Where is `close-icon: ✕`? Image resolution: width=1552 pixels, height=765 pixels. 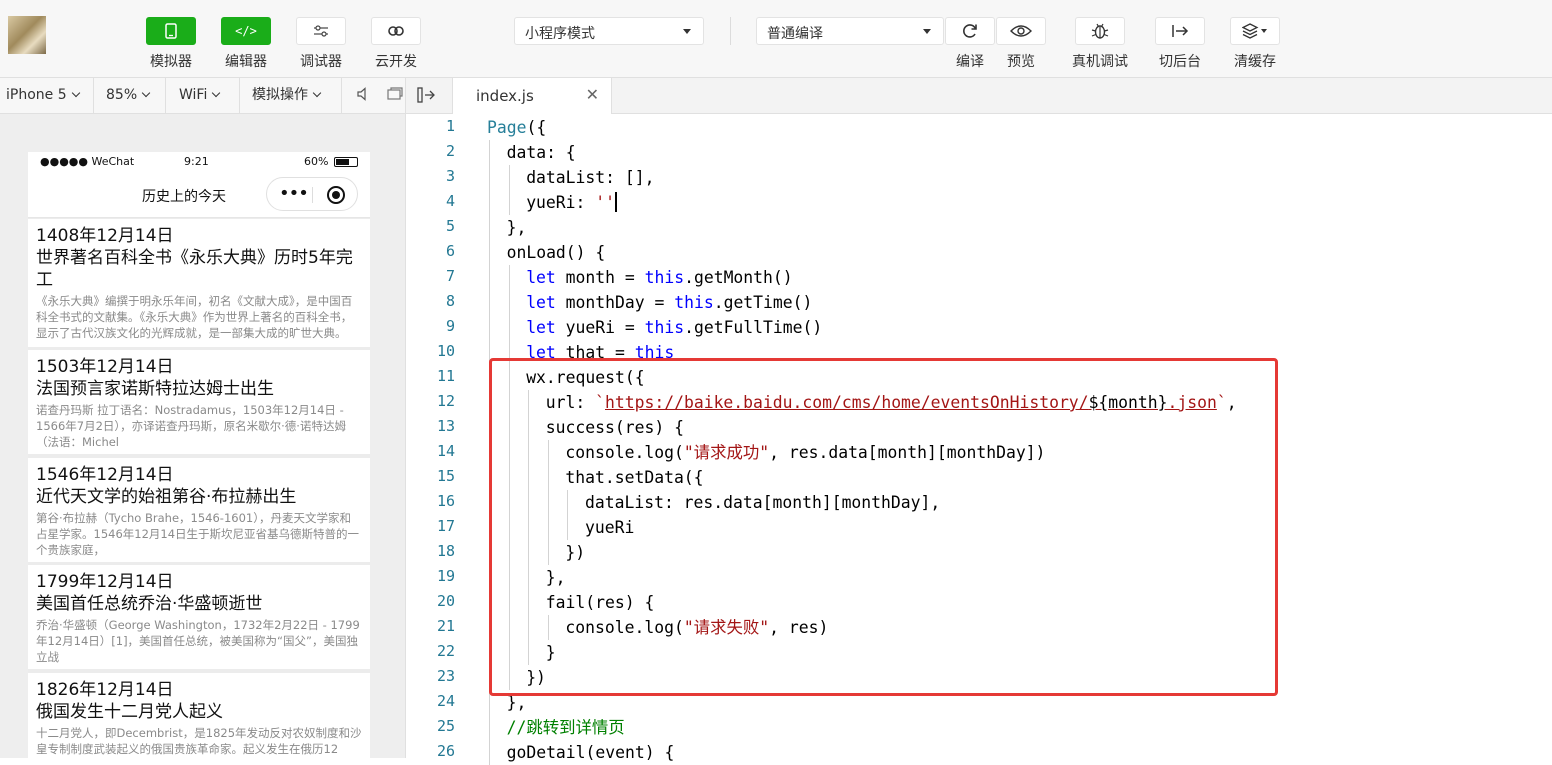
close-icon: ✕ is located at coordinates (592, 94).